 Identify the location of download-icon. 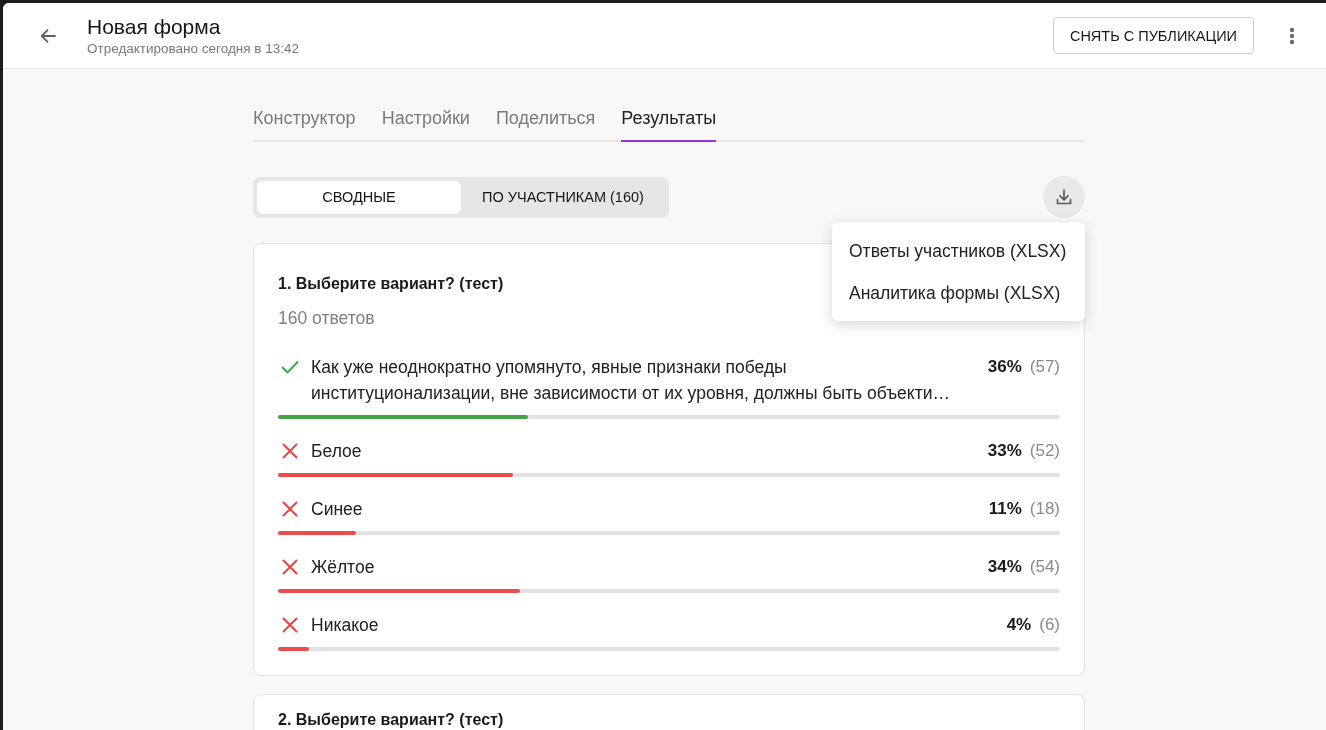
(1064, 197).